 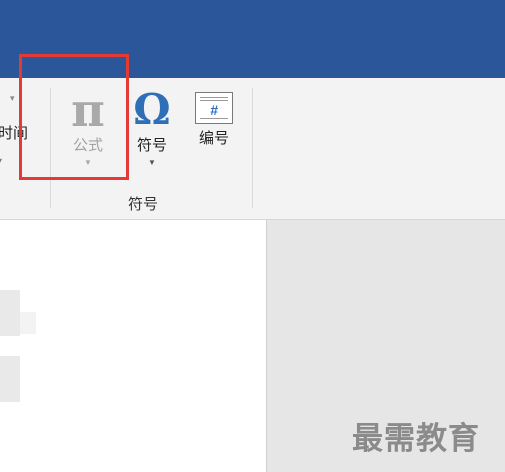 I want to click on symbols-group-label: 符号, so click(x=143, y=204).